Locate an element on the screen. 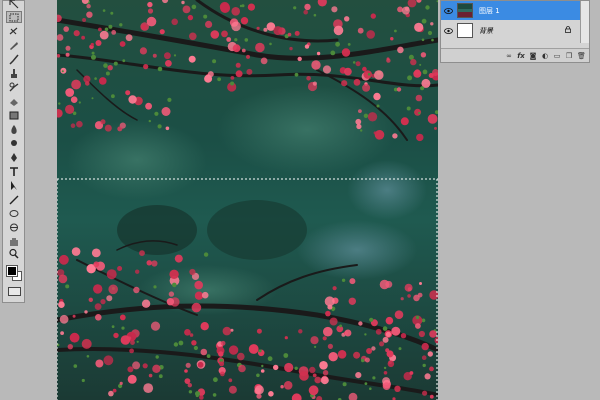 The image size is (600, 400). 3d-rotate-tool-icon is located at coordinates (14, 213).